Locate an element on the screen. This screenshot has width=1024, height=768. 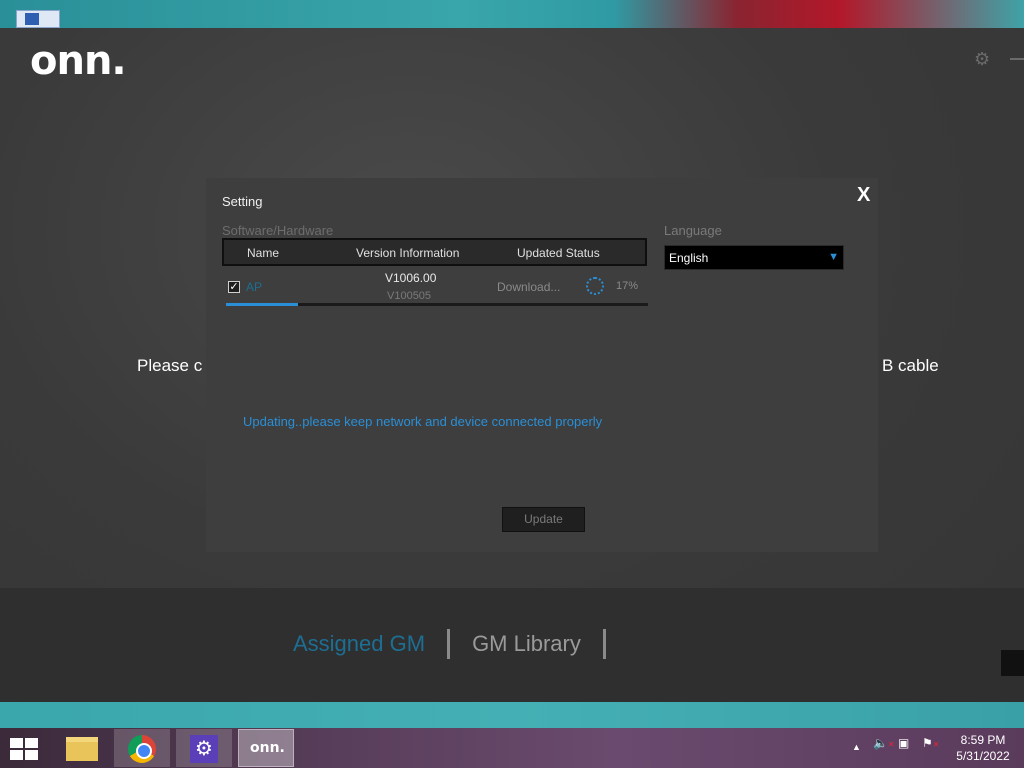
nav-tabs: Assigned GM GM Library is located at coordinates (449, 644).